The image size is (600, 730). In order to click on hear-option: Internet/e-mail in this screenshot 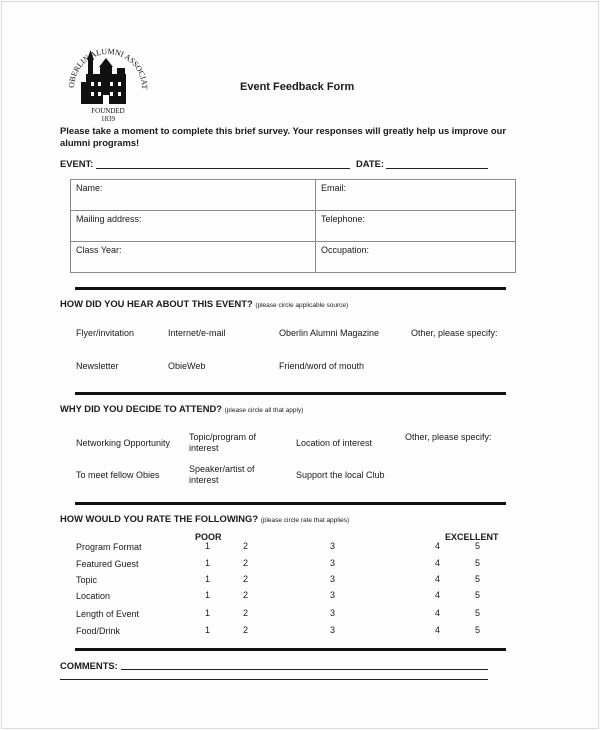, I will do `click(197, 333)`.